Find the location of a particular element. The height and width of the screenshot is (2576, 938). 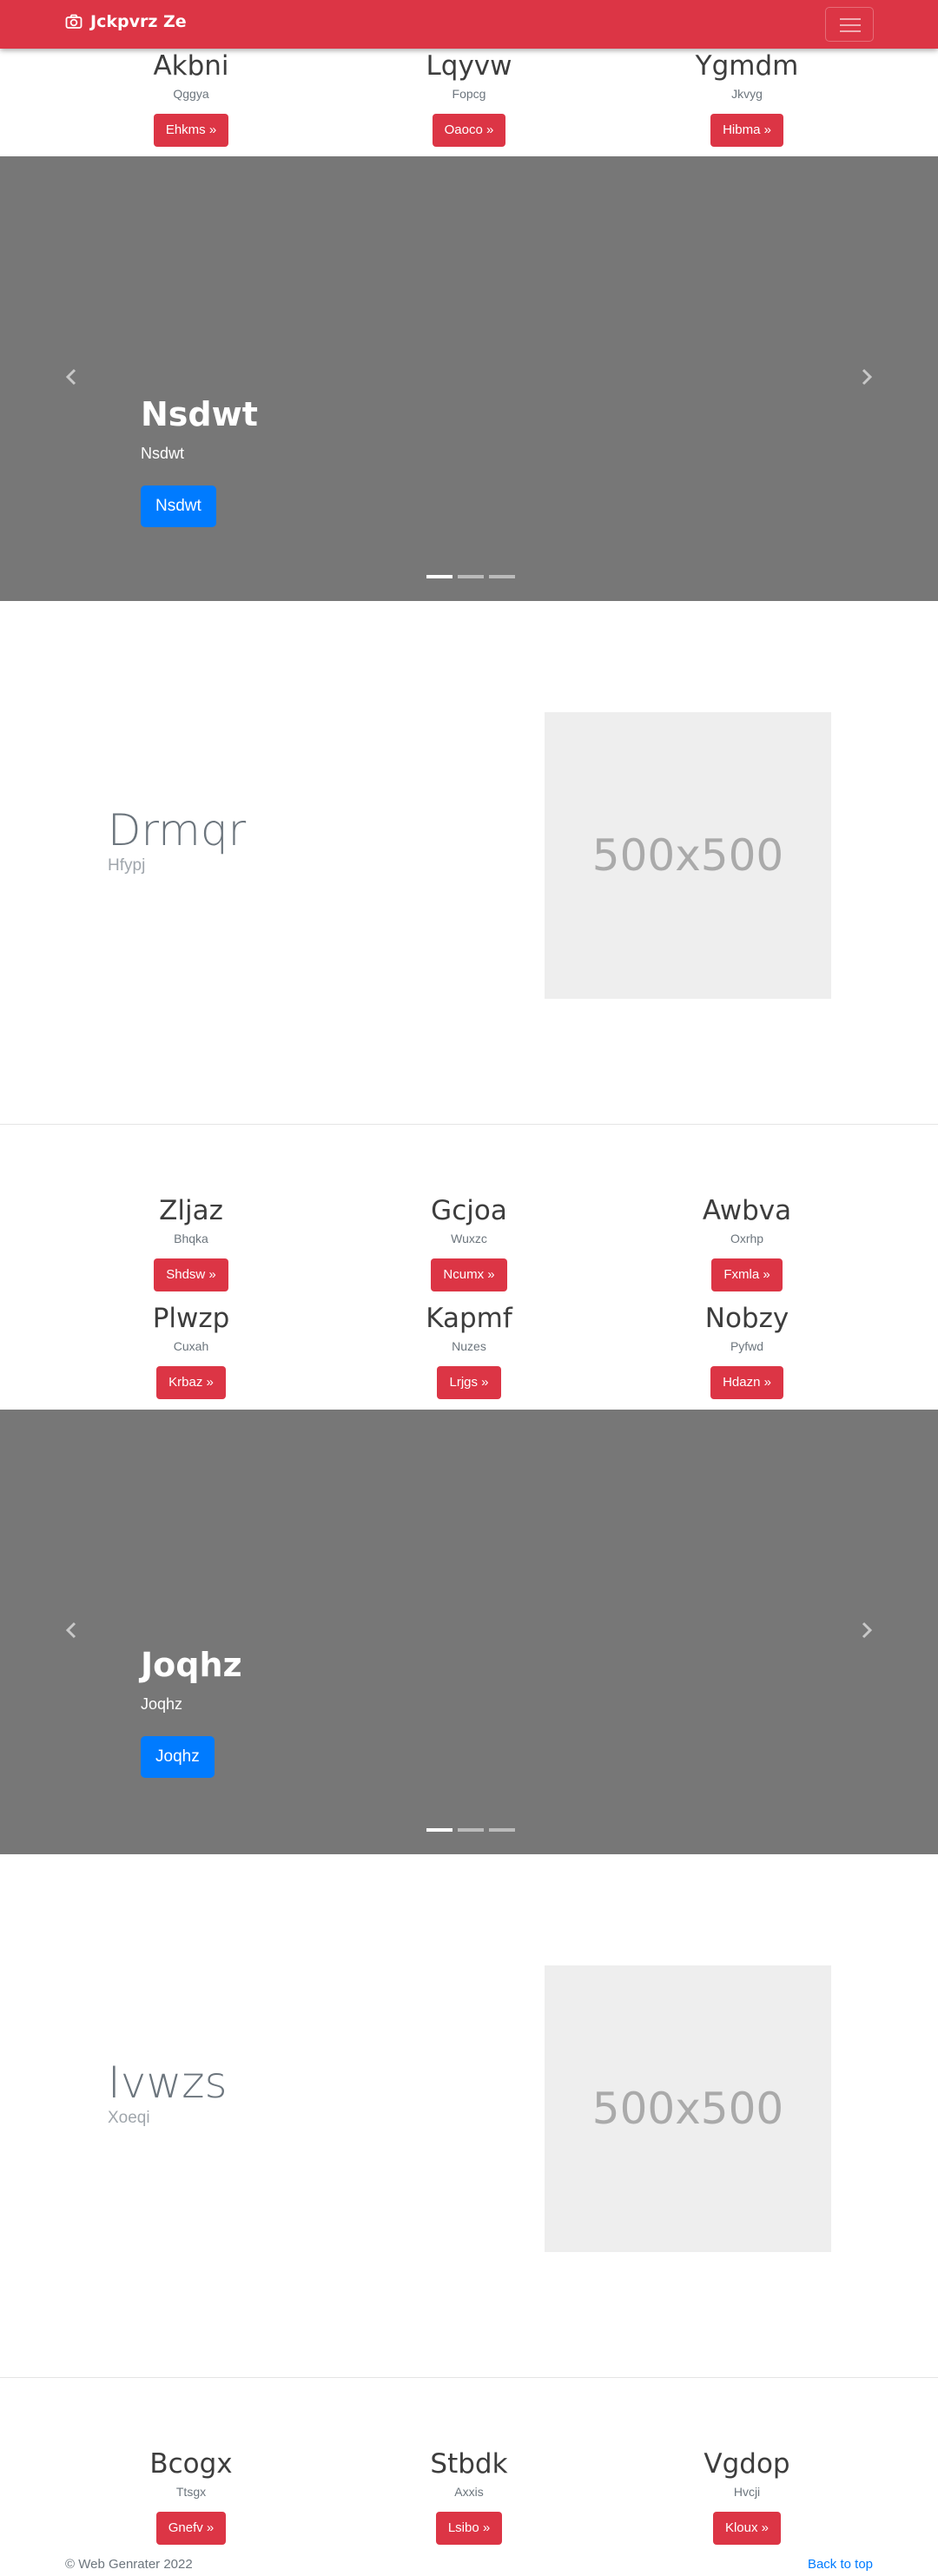

feature-column: Zljaz Bhqka Shdsw » is located at coordinates (191, 1243).